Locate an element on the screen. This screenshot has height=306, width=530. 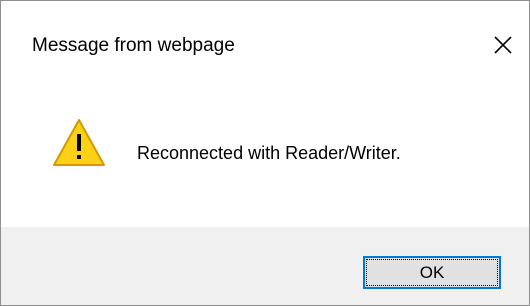
dialog-title: Message from webpage is located at coordinates (133, 45).